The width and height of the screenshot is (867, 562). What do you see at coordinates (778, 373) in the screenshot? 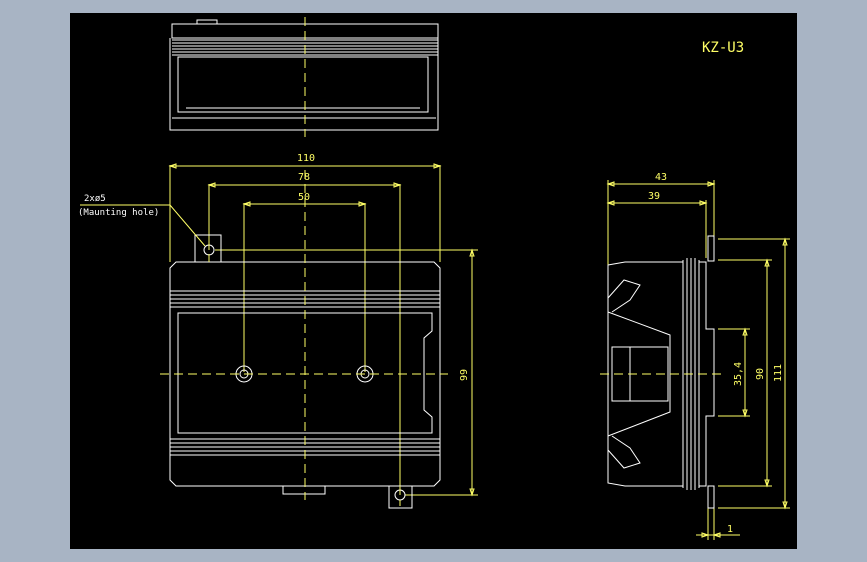
I see `dim-111: 111` at bounding box center [778, 373].